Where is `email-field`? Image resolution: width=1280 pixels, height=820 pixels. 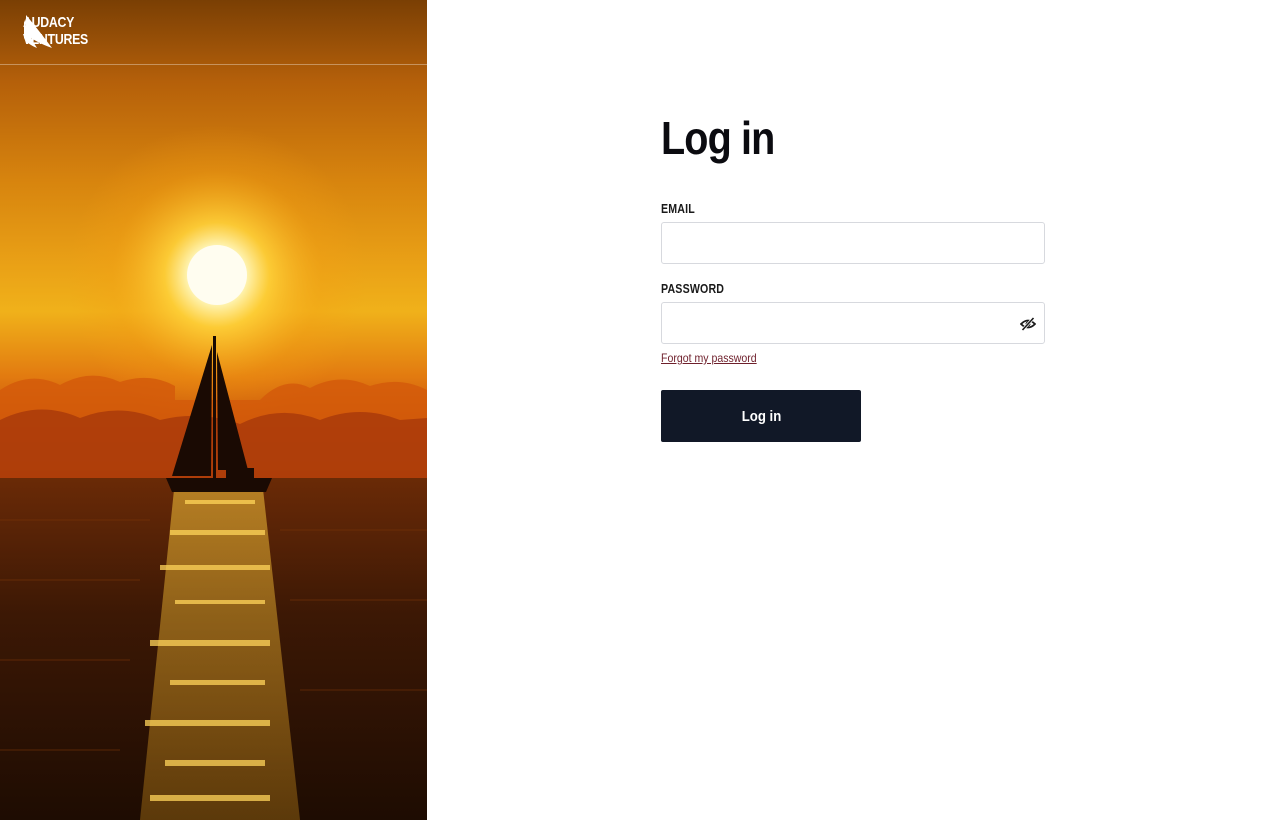
email-field is located at coordinates (853, 243).